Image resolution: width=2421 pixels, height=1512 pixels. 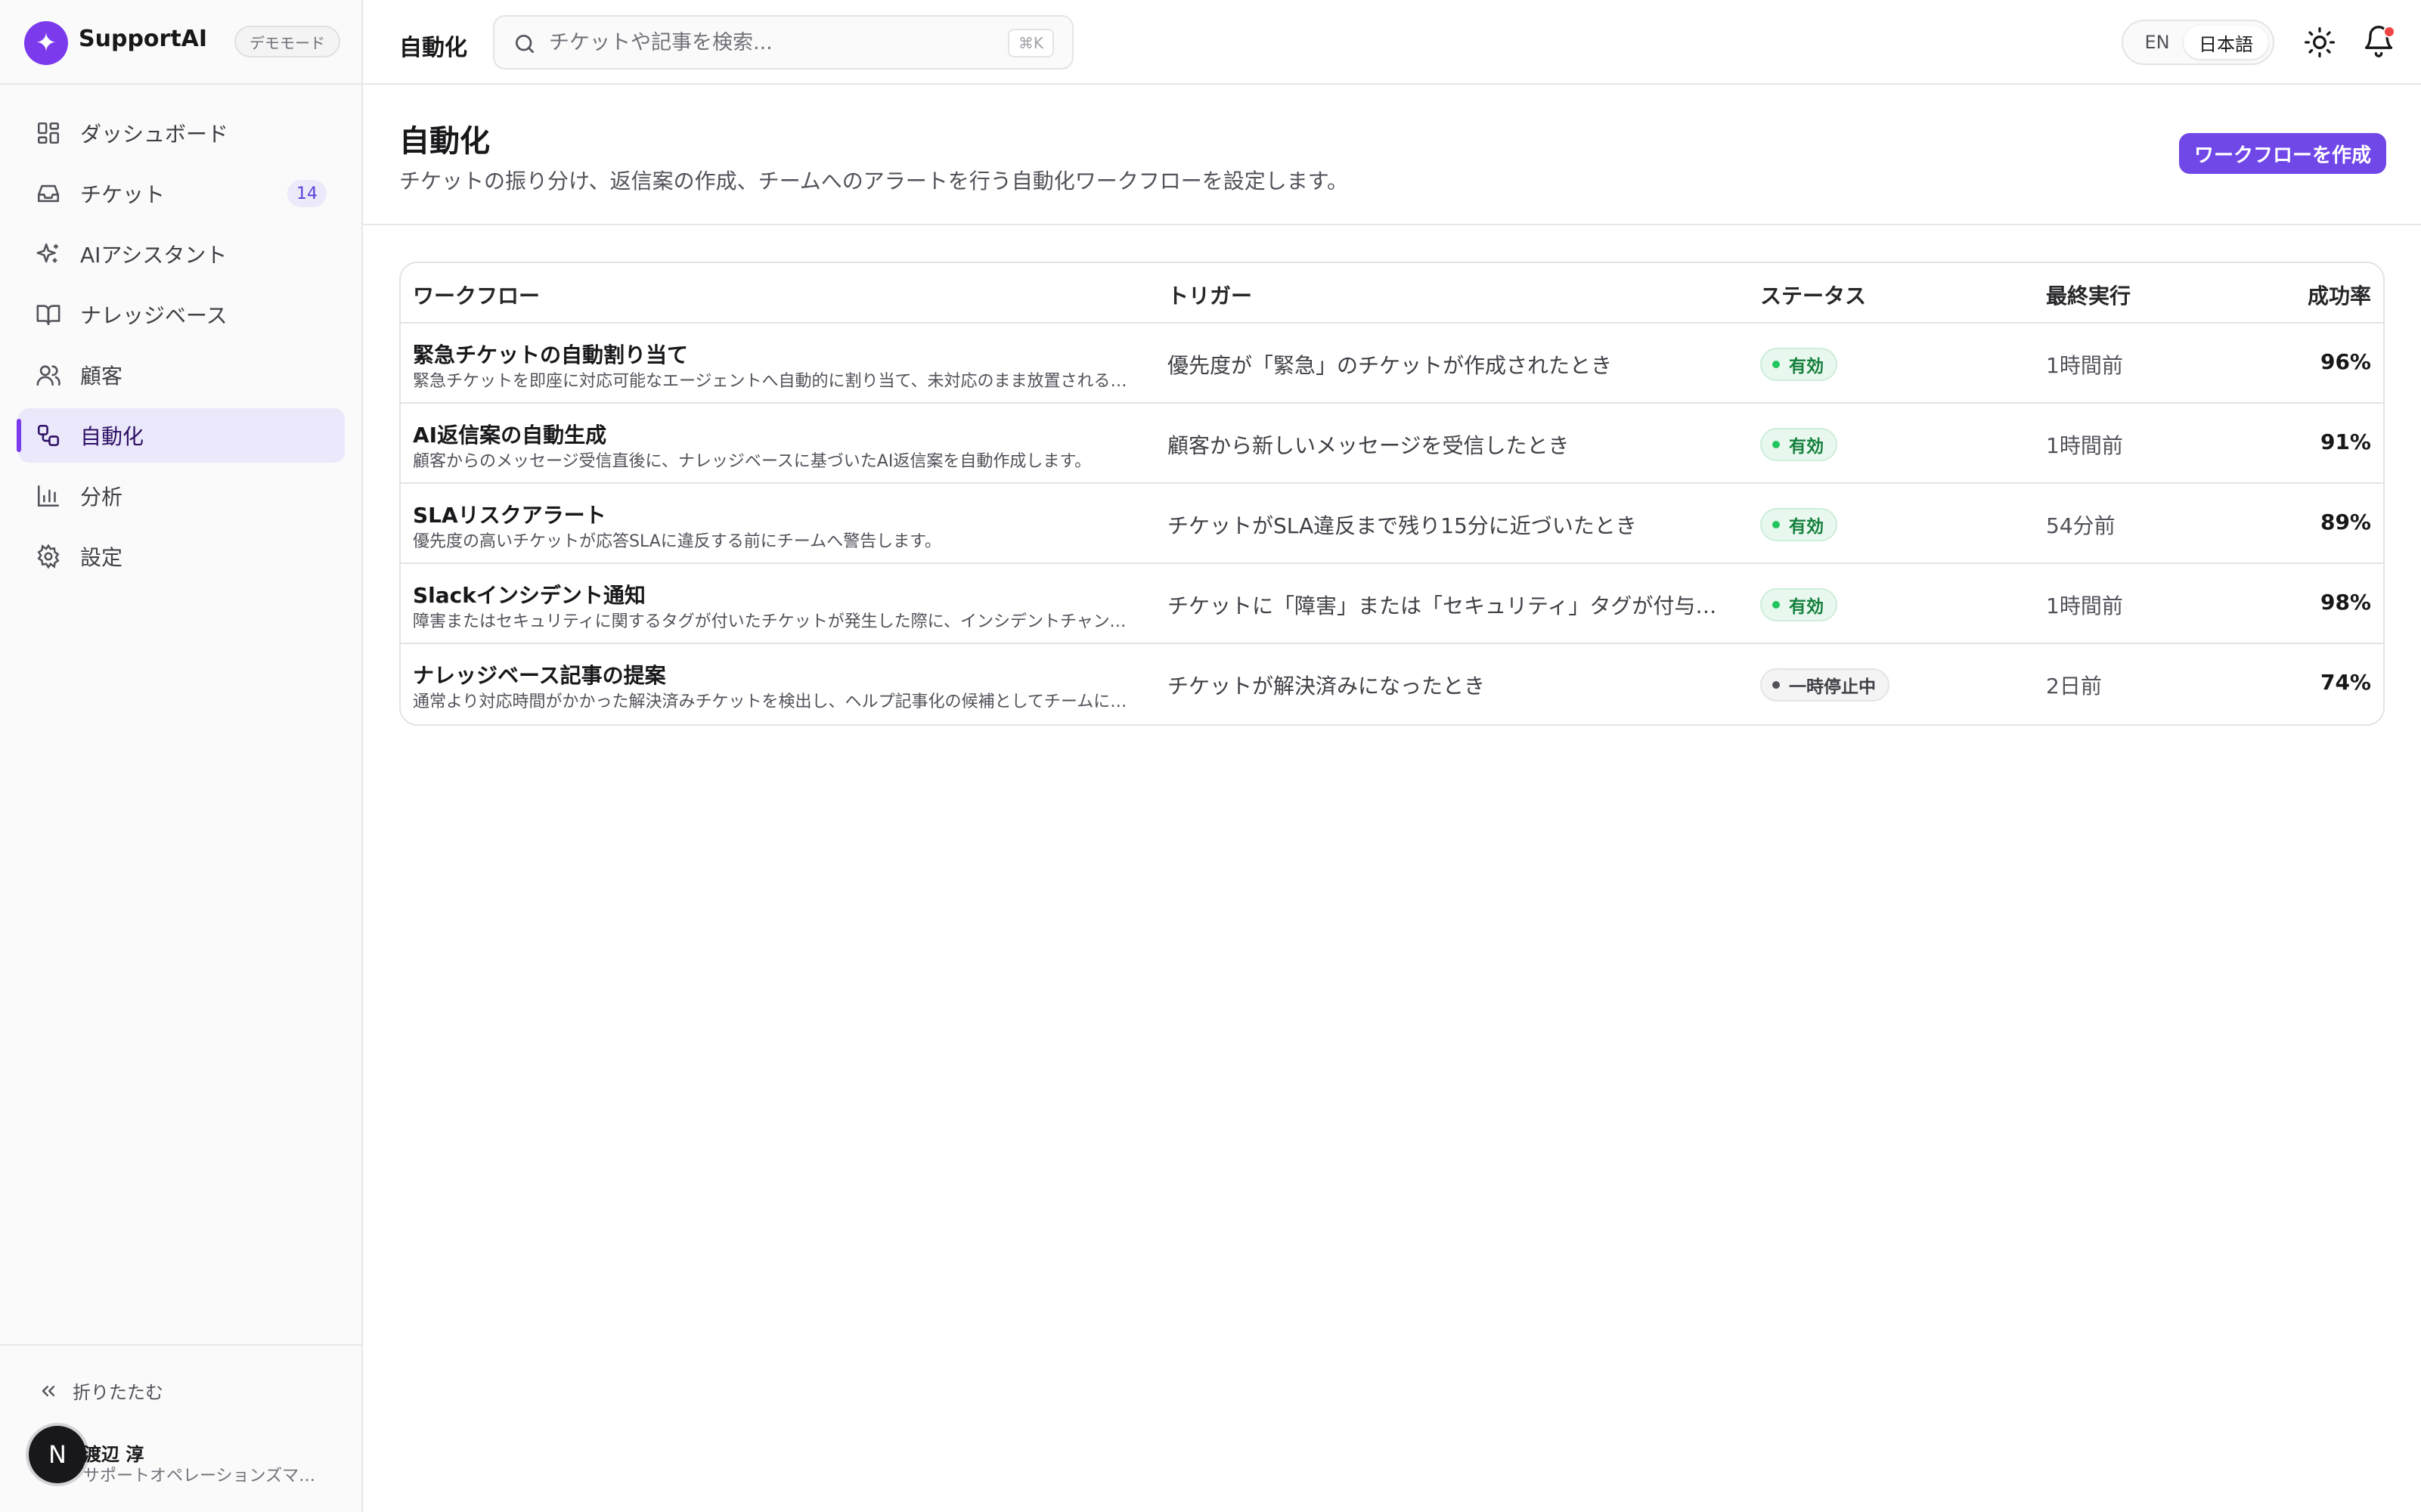 I want to click on sidebar-item-label: 設定, so click(x=101, y=557).